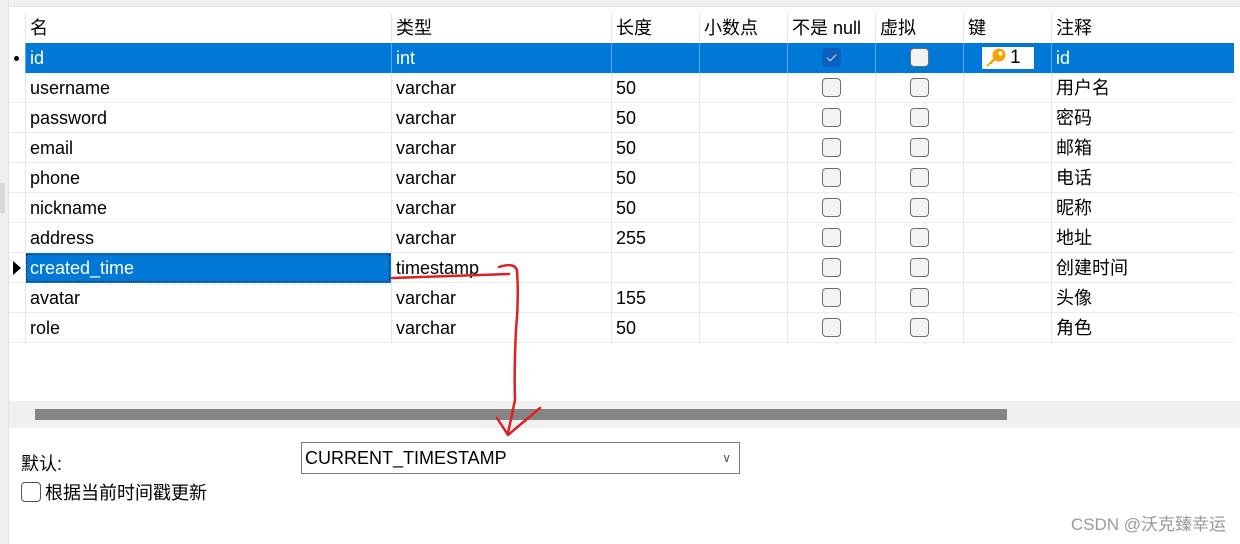  I want to click on field-comment-cell: 昵称, so click(1142, 208).